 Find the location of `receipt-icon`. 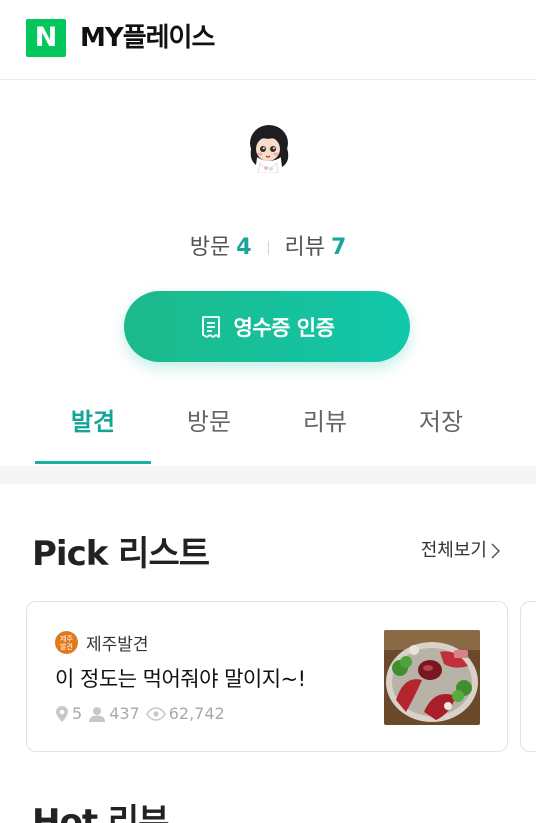

receipt-icon is located at coordinates (210, 326).